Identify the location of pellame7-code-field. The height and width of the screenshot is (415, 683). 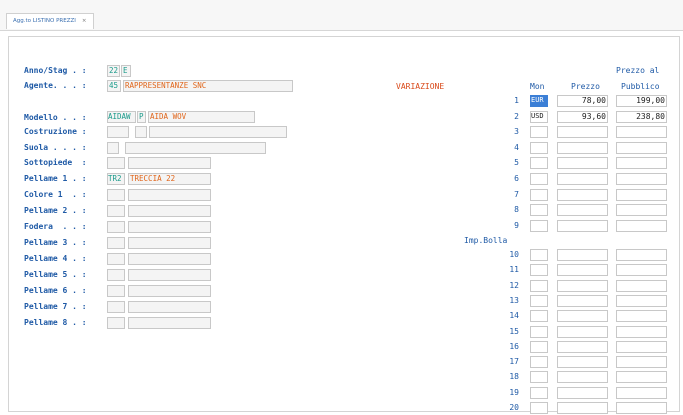
(116, 307).